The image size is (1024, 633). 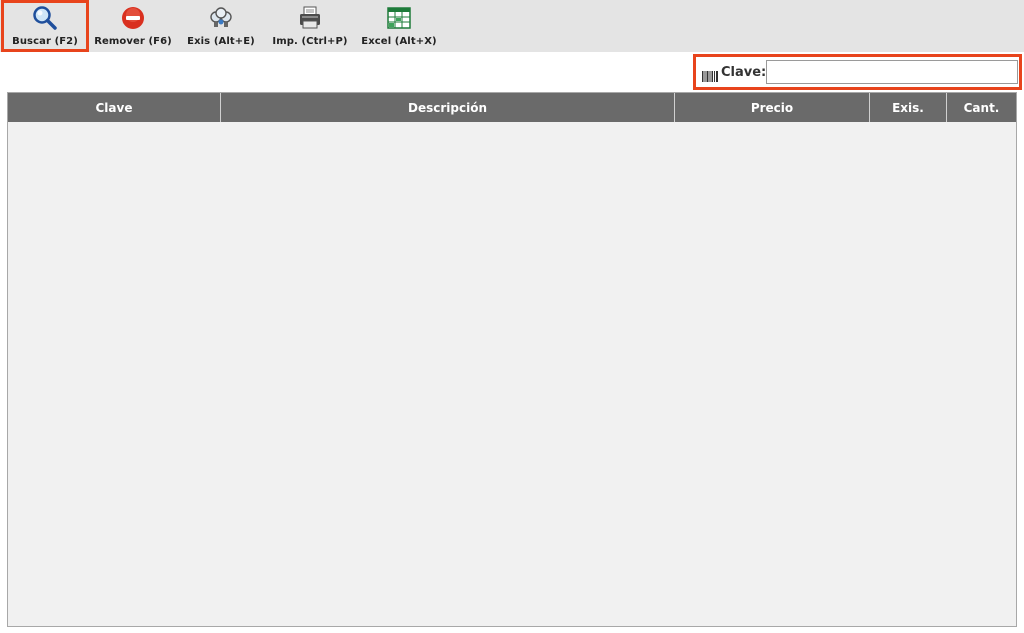 I want to click on stock-icon, so click(x=221, y=18).